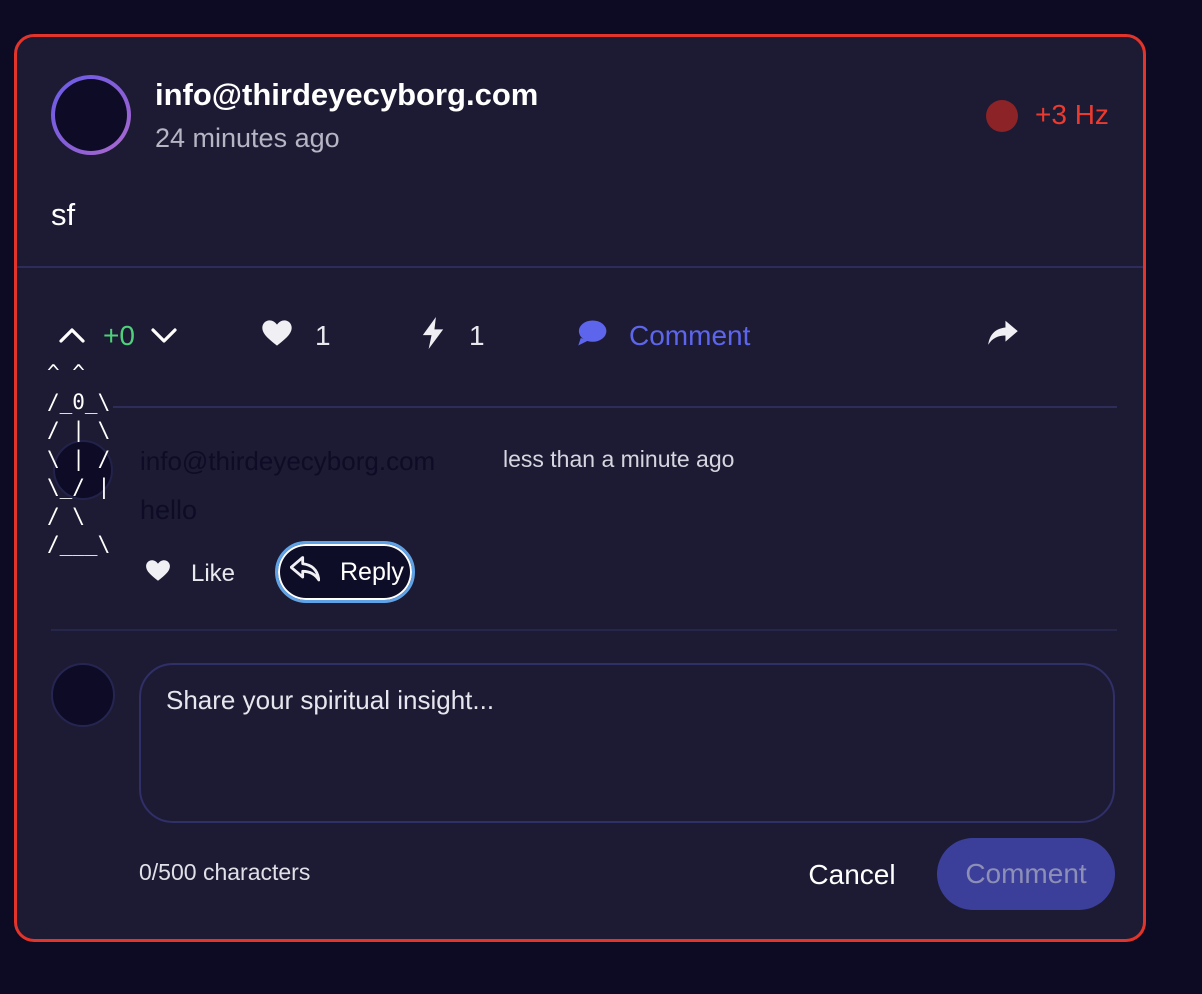  Describe the element at coordinates (287, 461) in the screenshot. I see `reply-author: info@thirdeyecyborg.com` at that location.